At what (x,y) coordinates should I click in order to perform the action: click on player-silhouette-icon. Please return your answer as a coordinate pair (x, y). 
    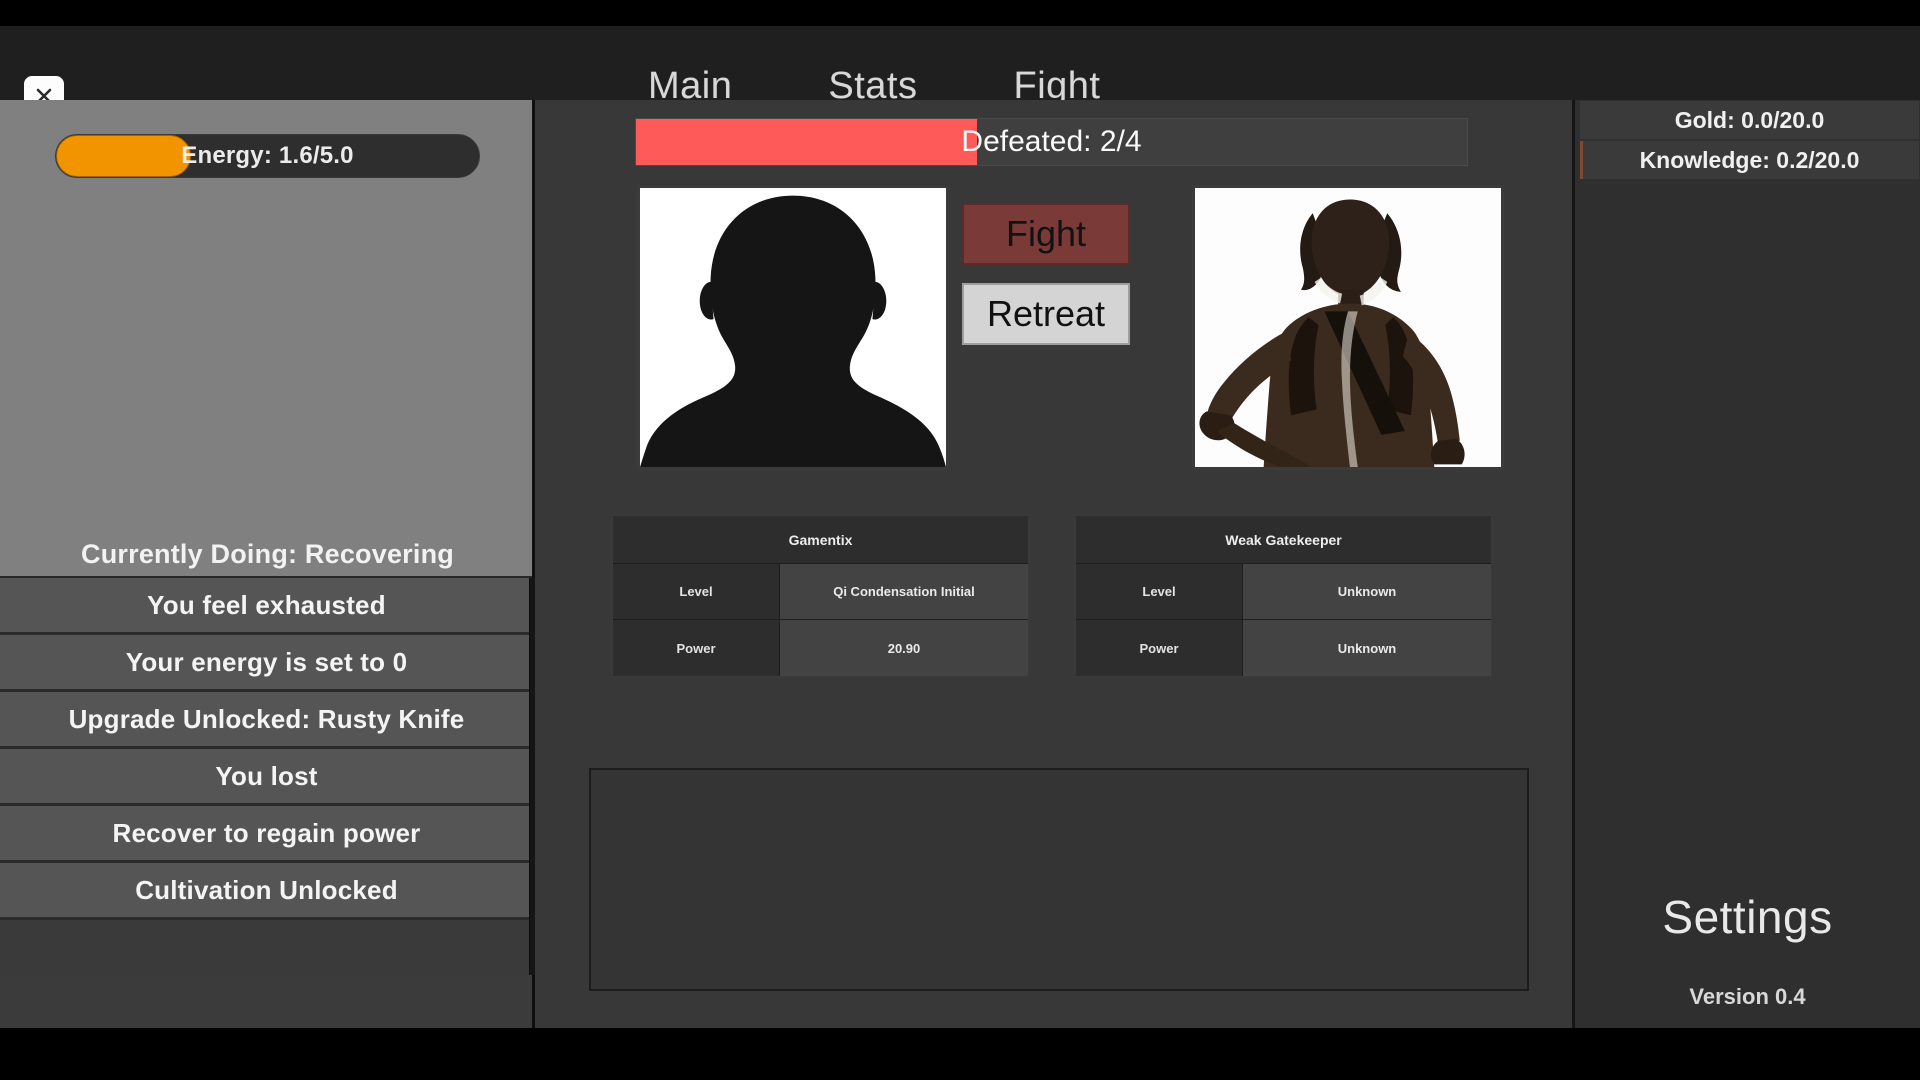
    Looking at the image, I should click on (793, 327).